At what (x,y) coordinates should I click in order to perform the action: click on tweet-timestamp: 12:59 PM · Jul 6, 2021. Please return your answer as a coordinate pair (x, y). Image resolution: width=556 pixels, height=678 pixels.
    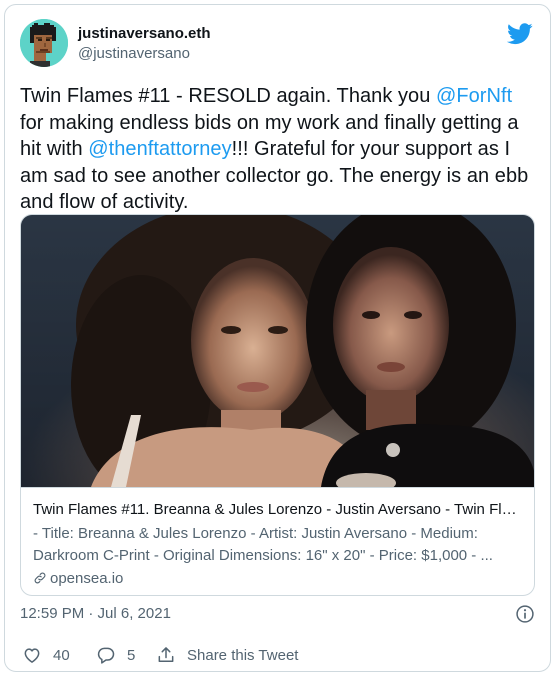
    Looking at the image, I should click on (95, 613).